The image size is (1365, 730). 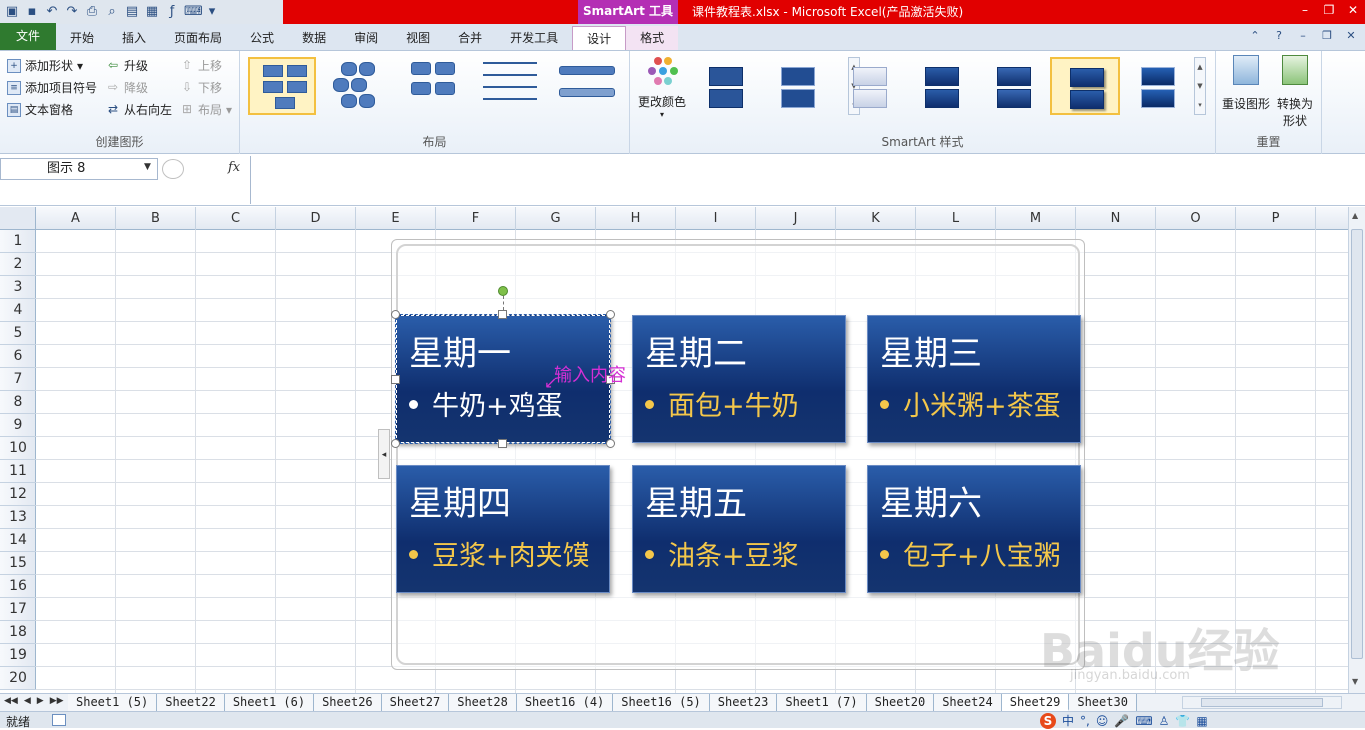 What do you see at coordinates (201, 65) in the screenshot?
I see `move-up-button: ⇧ 上移` at bounding box center [201, 65].